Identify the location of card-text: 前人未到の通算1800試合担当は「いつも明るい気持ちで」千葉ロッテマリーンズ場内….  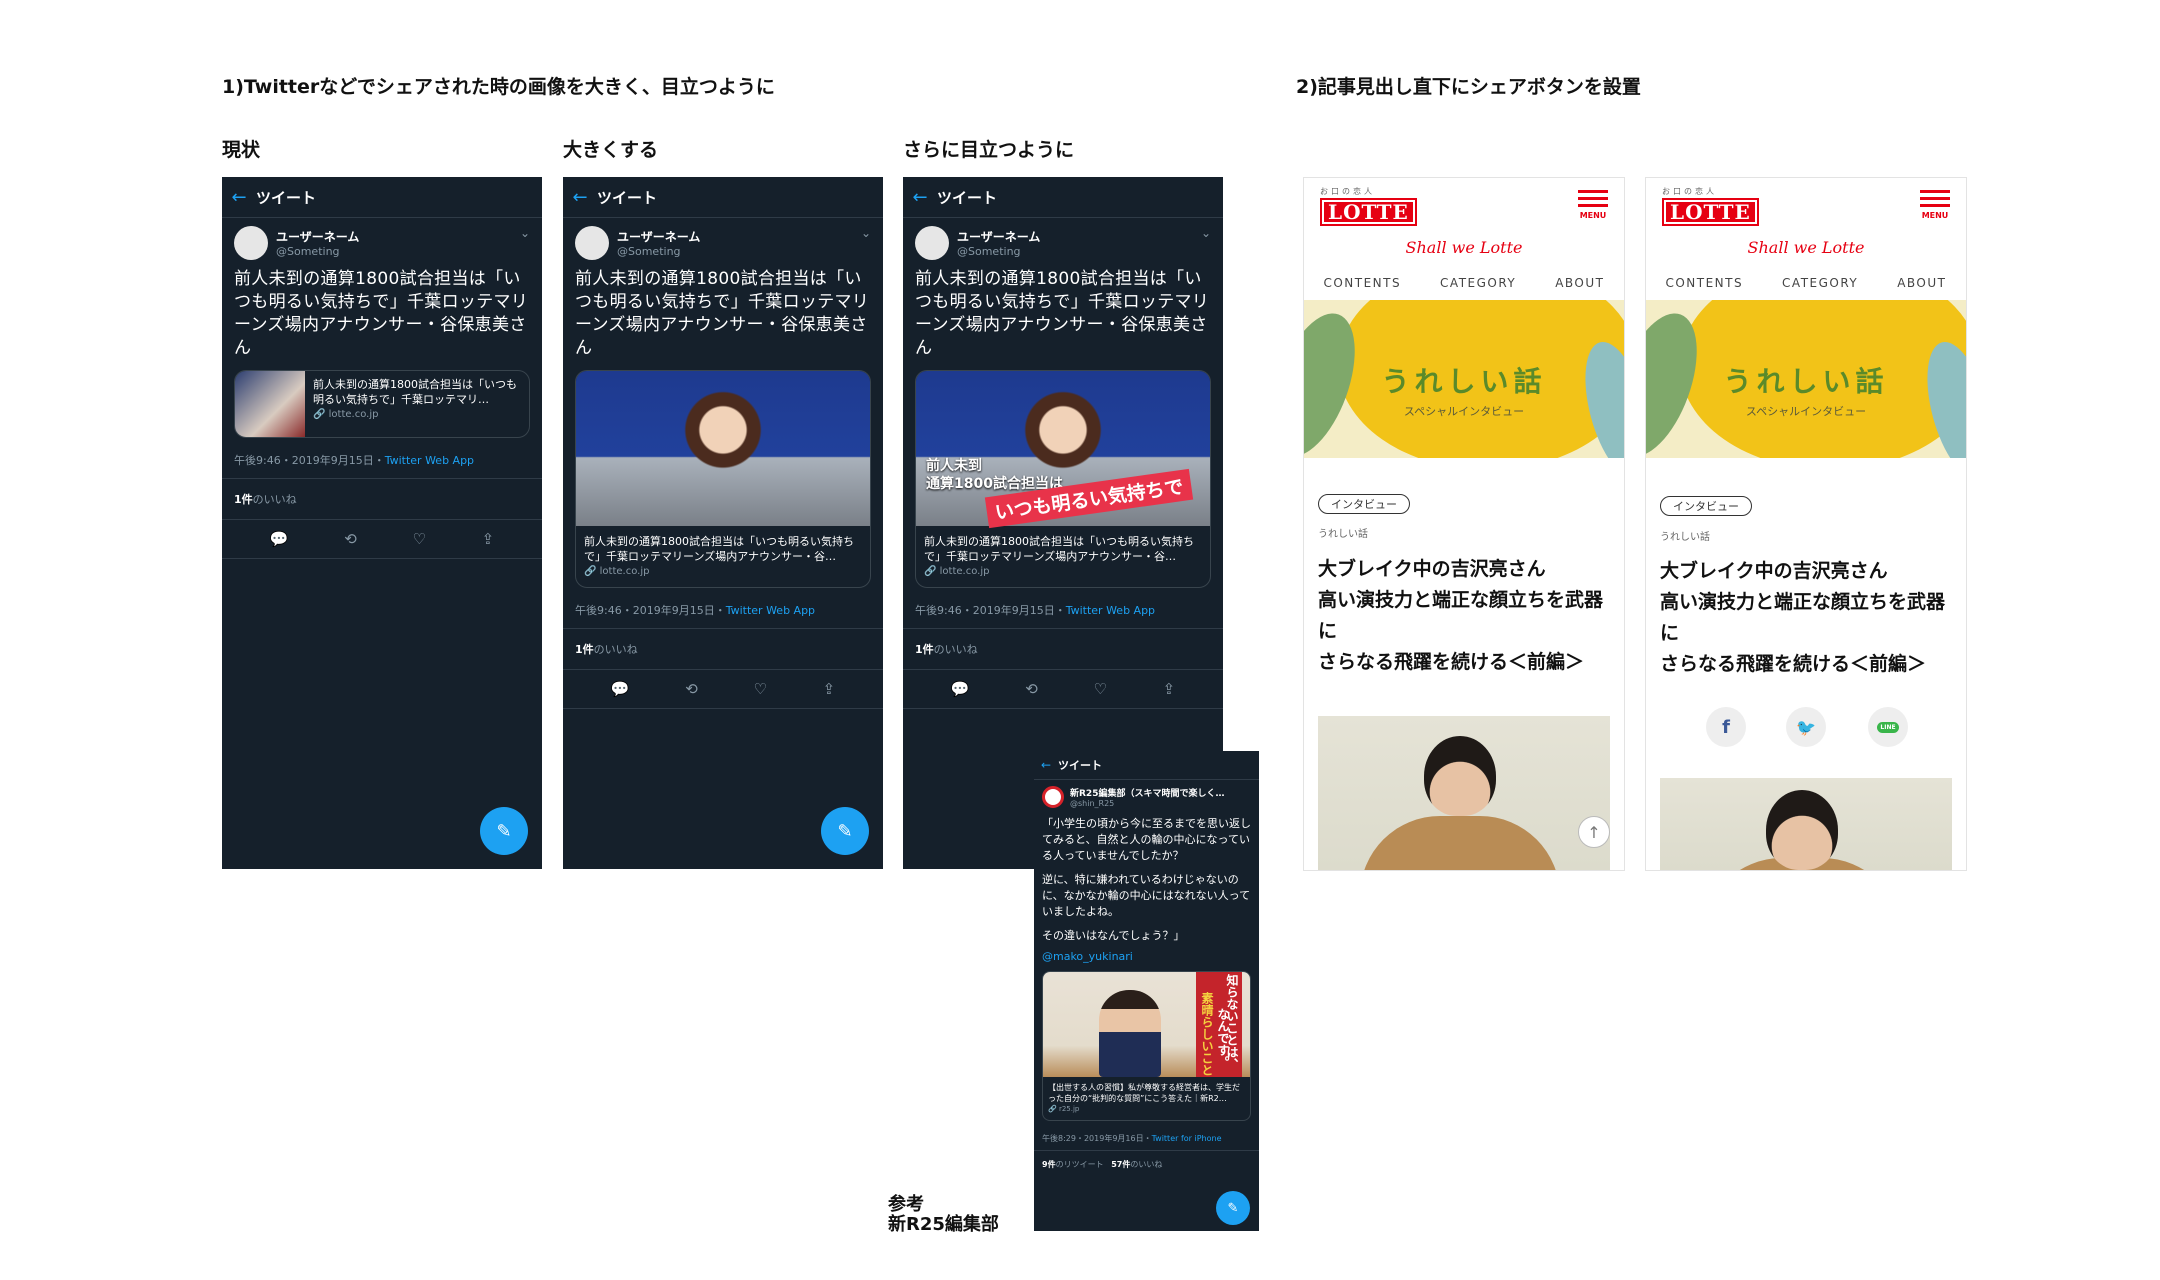
(719, 549).